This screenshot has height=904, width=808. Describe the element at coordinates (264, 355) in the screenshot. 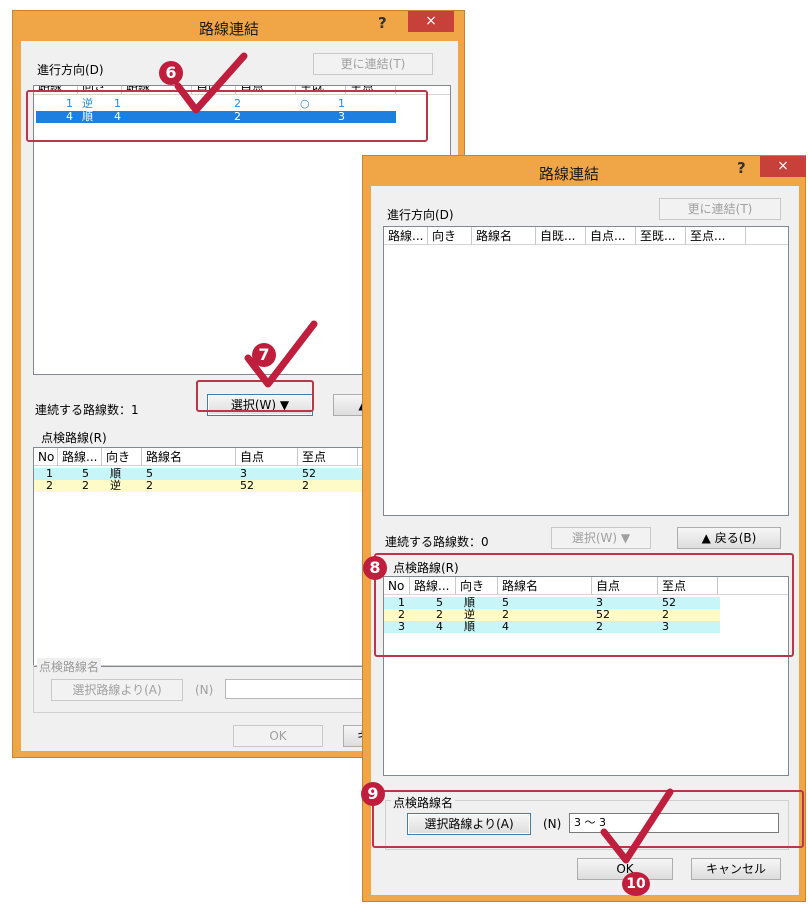

I see `step-badge-7: 7` at that location.